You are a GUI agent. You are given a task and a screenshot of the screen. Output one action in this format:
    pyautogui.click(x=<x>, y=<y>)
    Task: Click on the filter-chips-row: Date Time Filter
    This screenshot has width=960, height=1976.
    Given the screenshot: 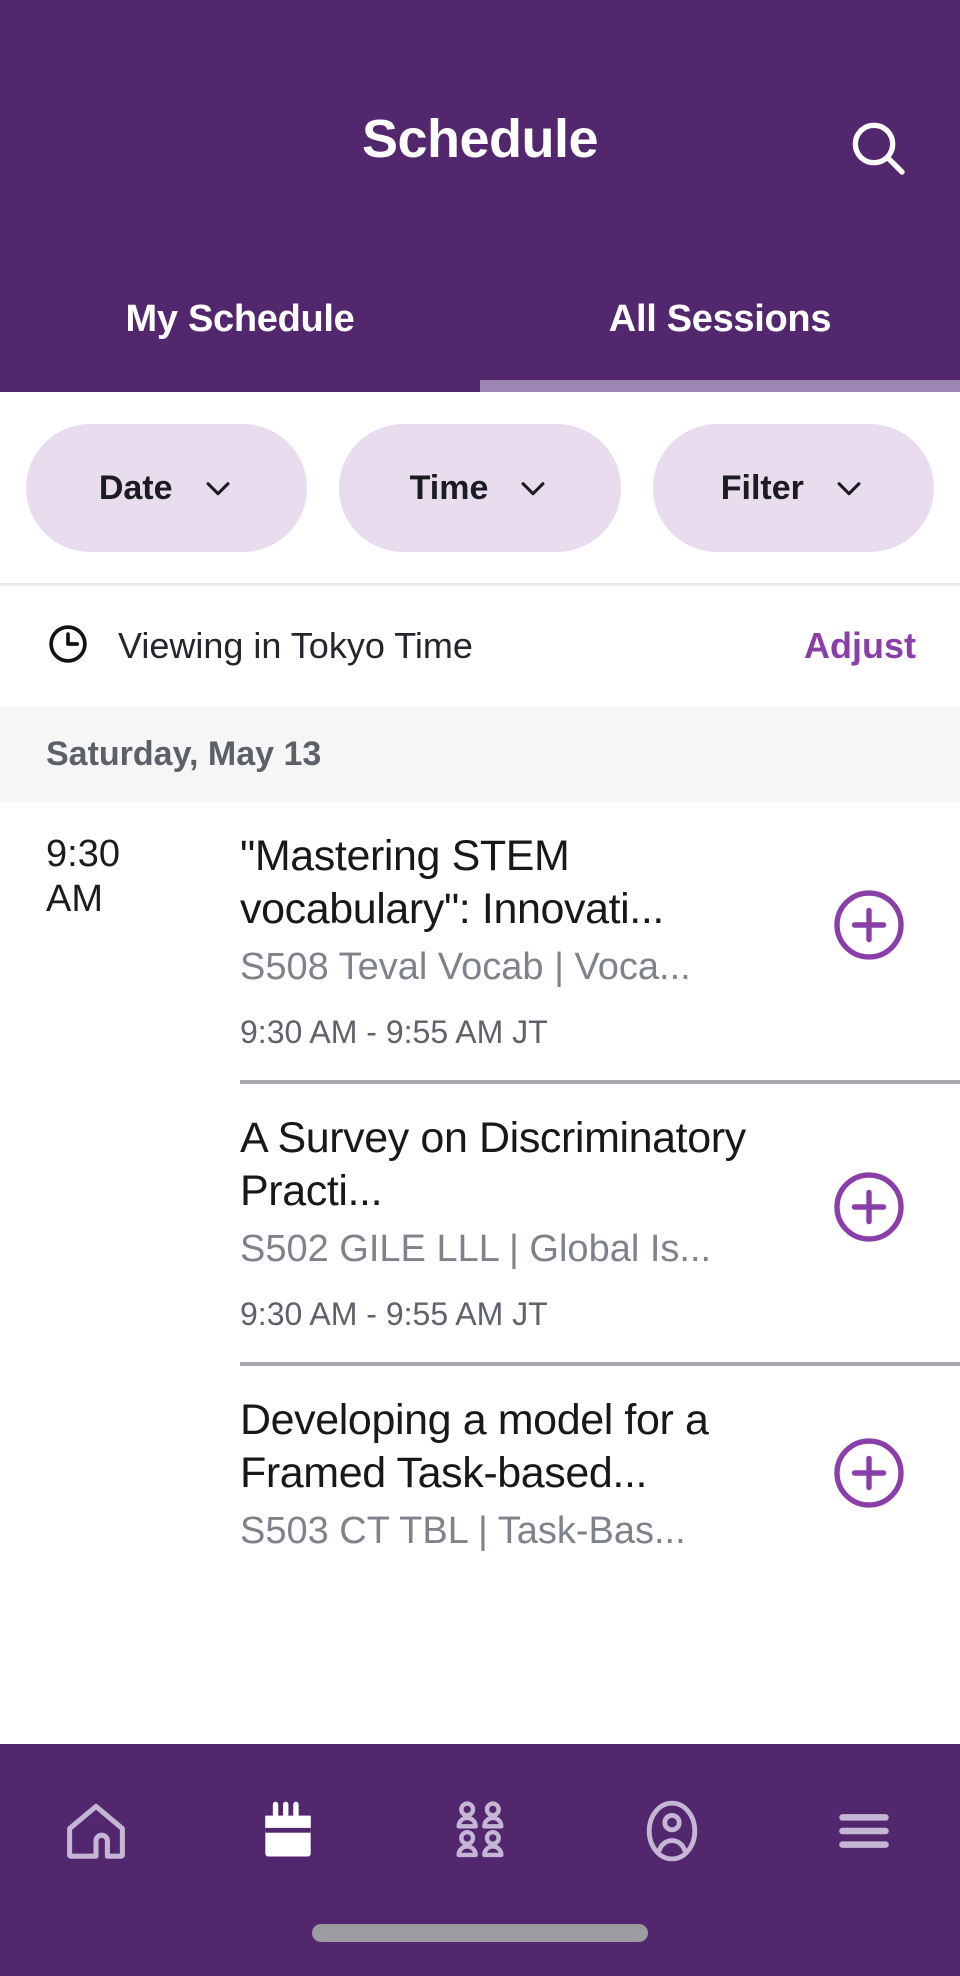 What is the action you would take?
    pyautogui.click(x=480, y=489)
    